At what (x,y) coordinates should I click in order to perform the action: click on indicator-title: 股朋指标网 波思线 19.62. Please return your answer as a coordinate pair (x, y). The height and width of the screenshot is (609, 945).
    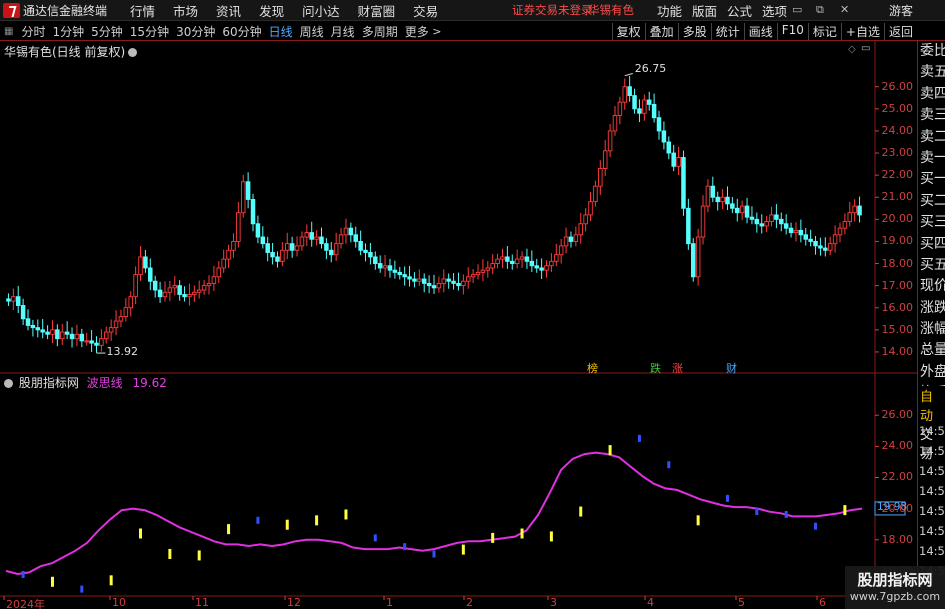
    Looking at the image, I should click on (85, 382).